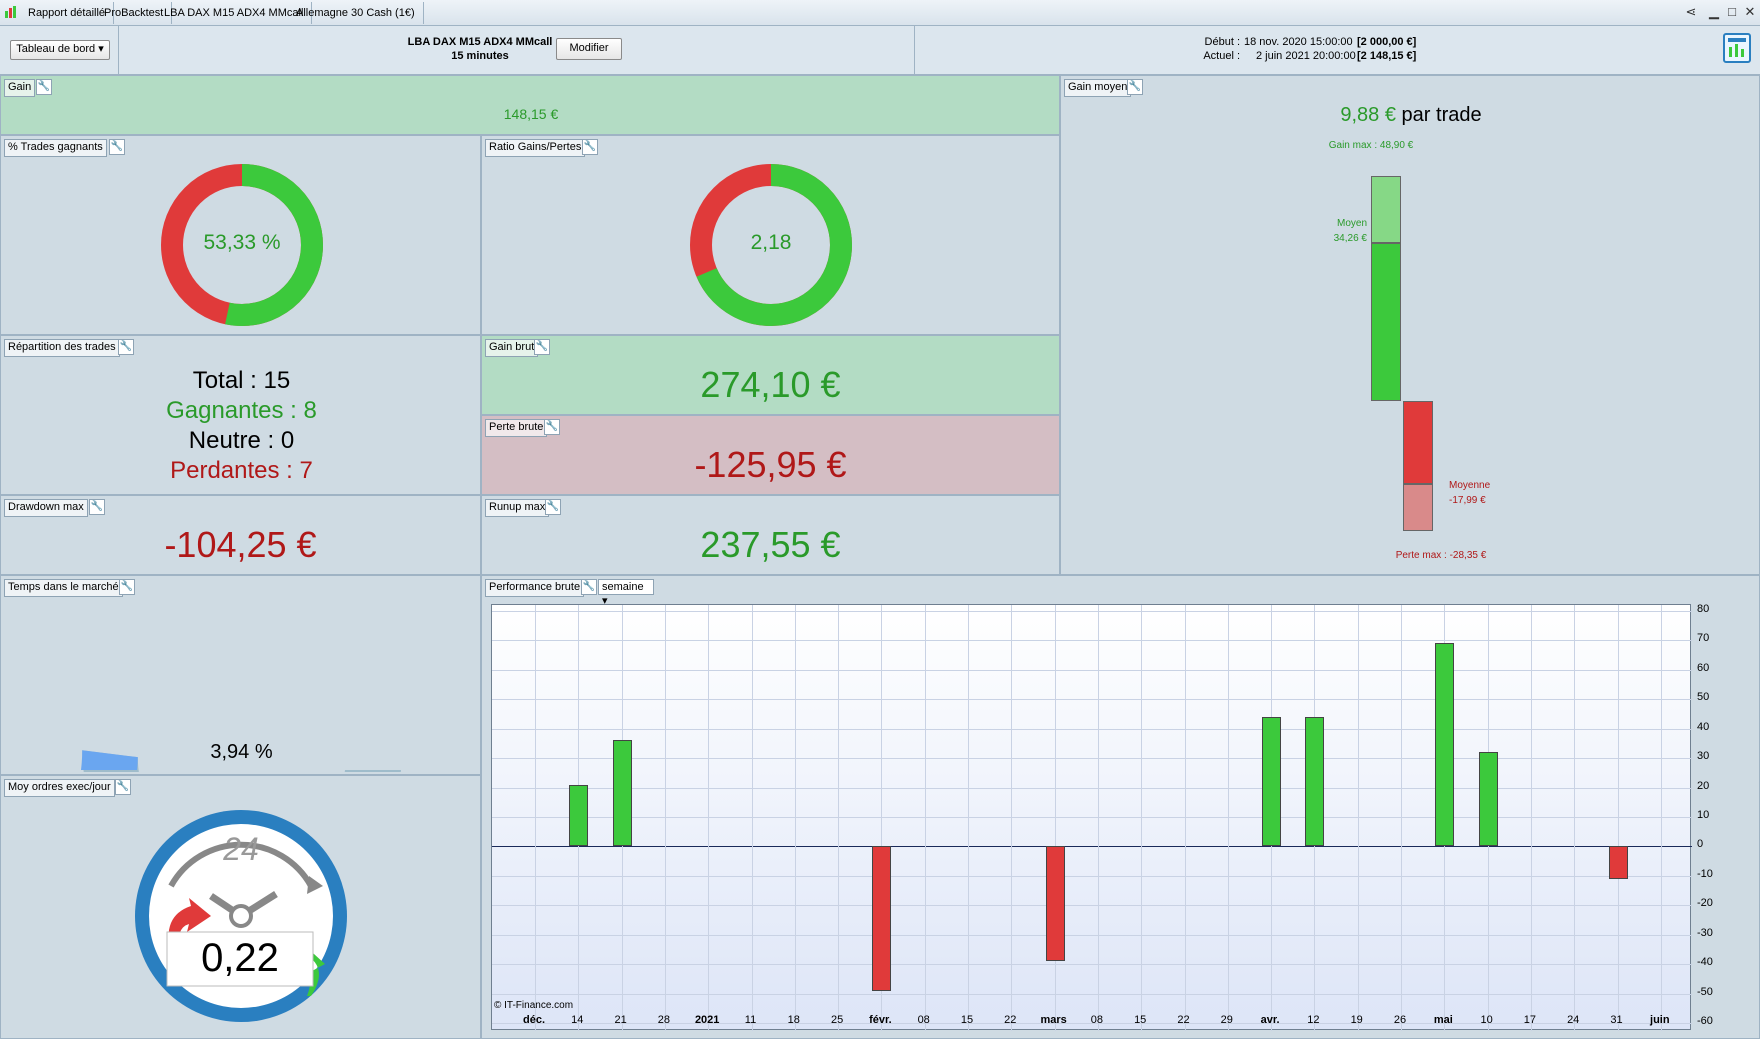  What do you see at coordinates (1703, 785) in the screenshot?
I see `y-tick-label: 20` at bounding box center [1703, 785].